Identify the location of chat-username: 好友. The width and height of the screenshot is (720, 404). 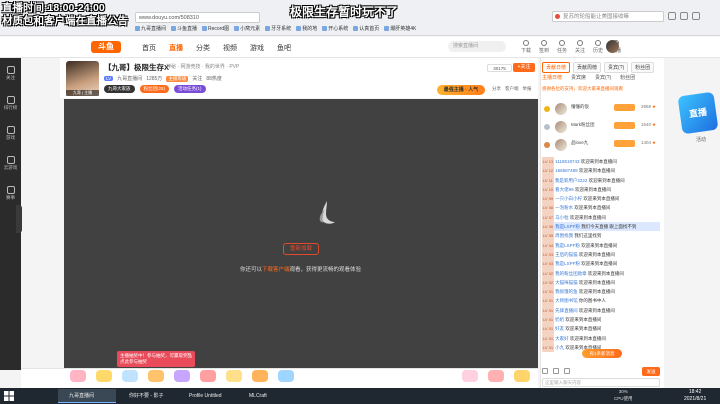
(559, 328).